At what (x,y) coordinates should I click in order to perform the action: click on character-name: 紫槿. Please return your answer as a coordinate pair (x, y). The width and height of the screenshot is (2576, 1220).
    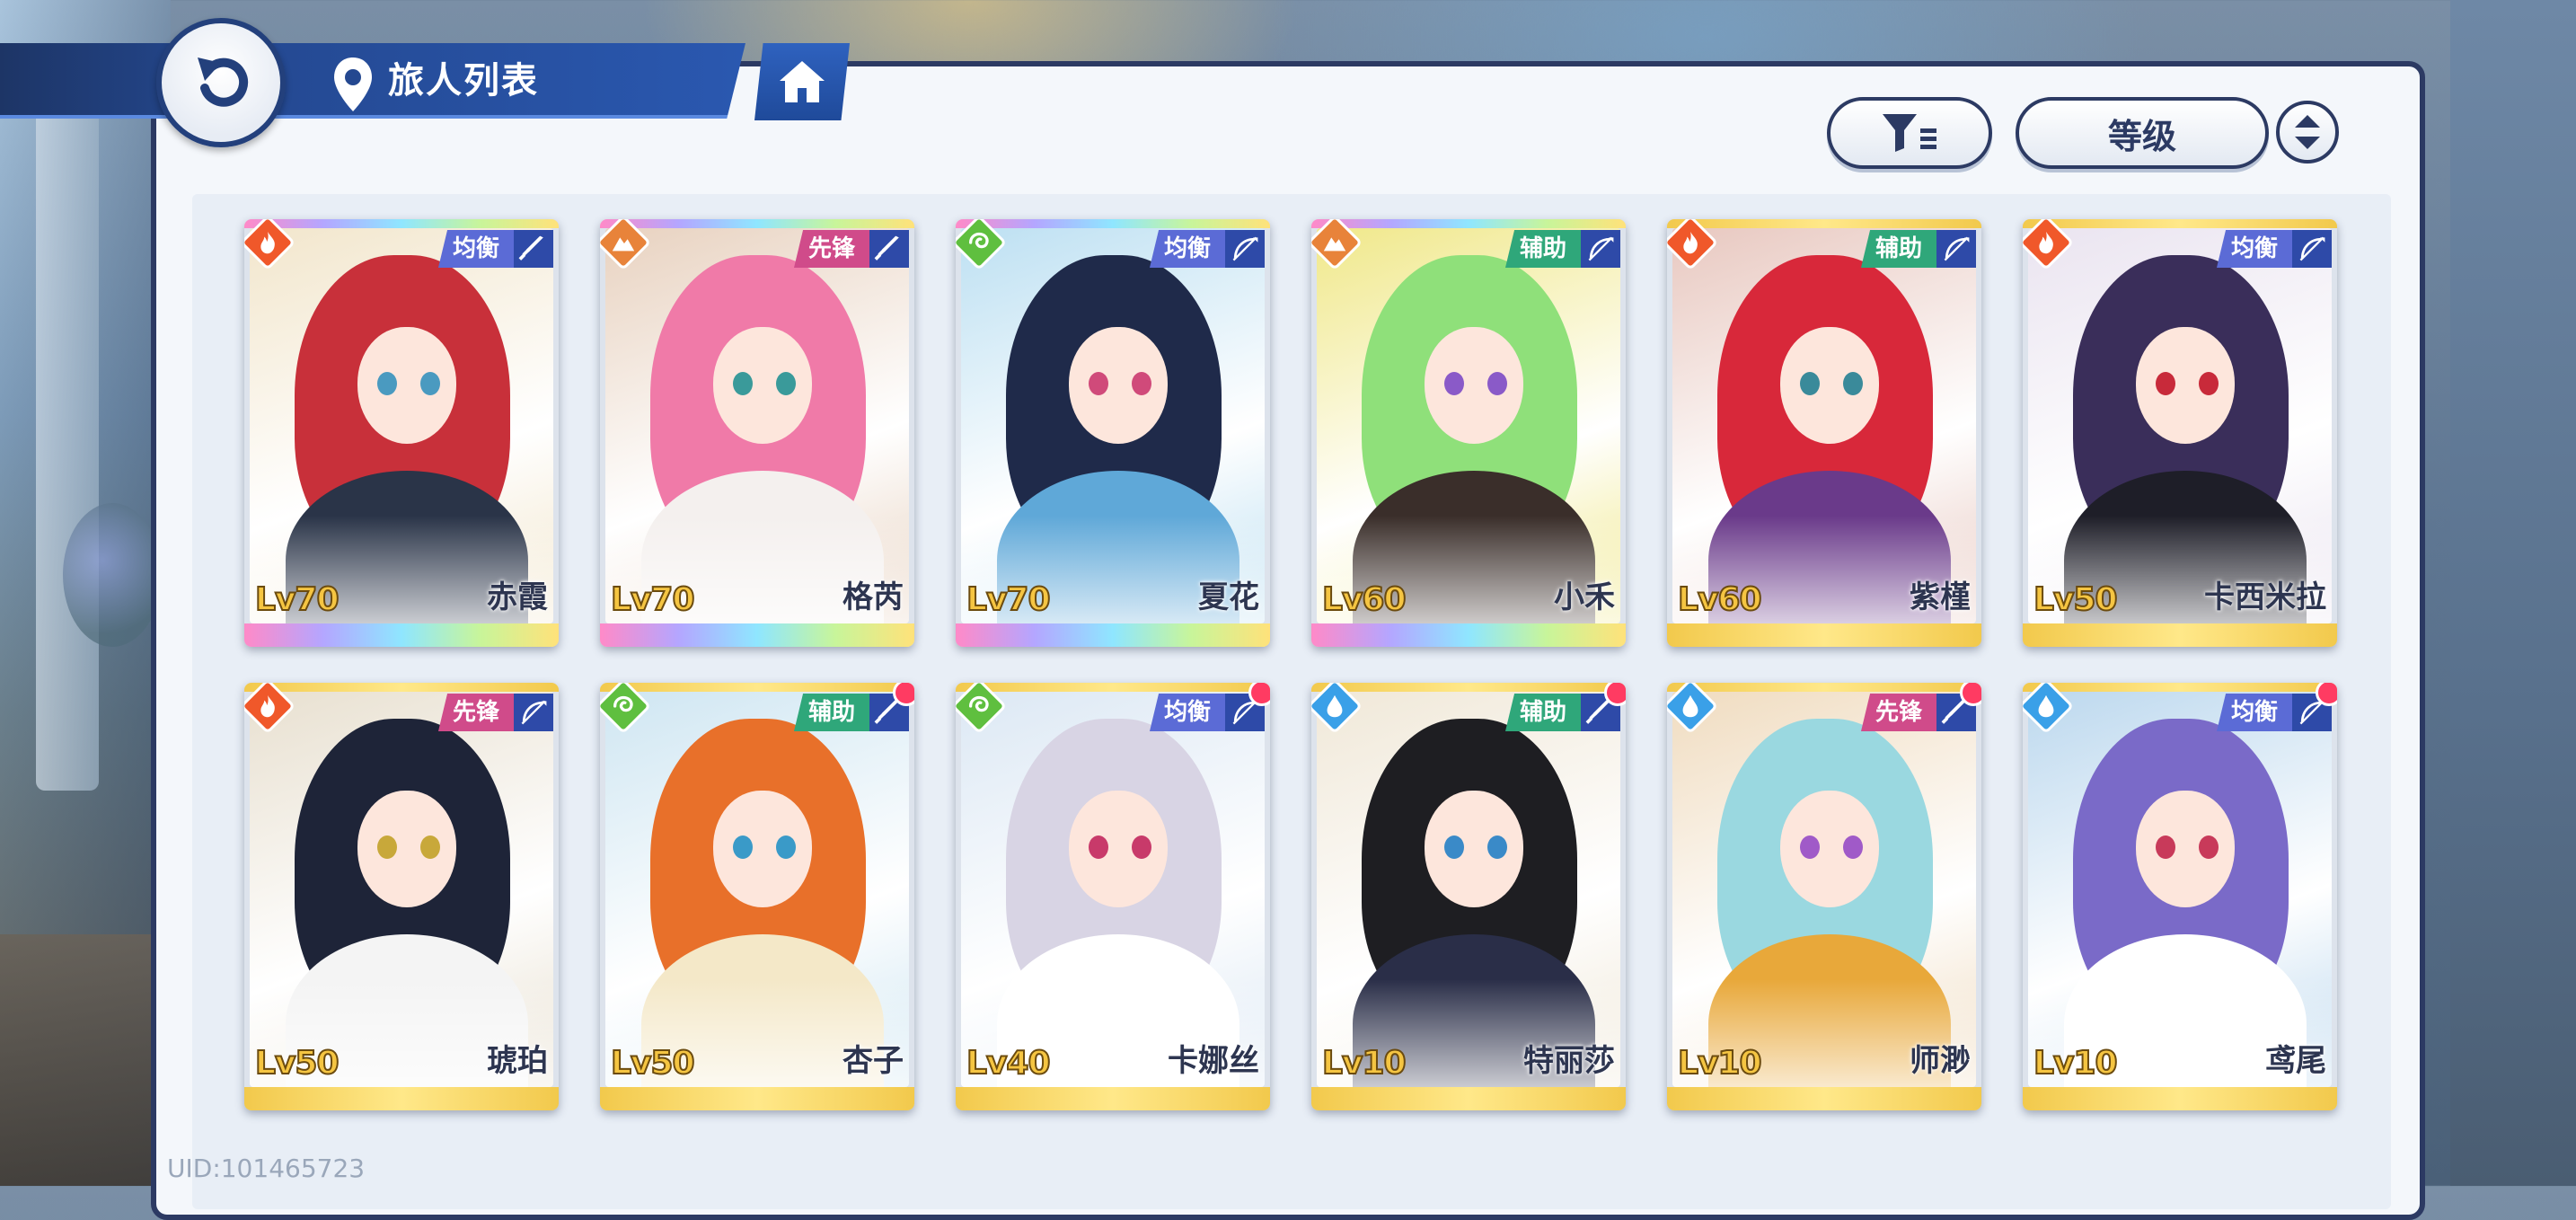
    Looking at the image, I should click on (1941, 597).